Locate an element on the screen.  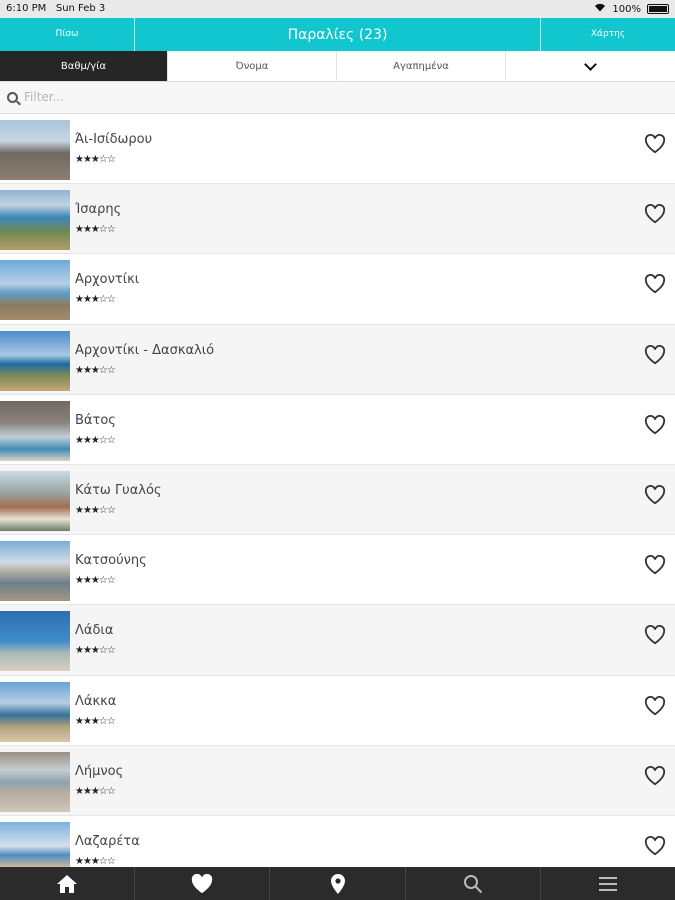
page-title: Παραλίες (23) is located at coordinates (337, 35).